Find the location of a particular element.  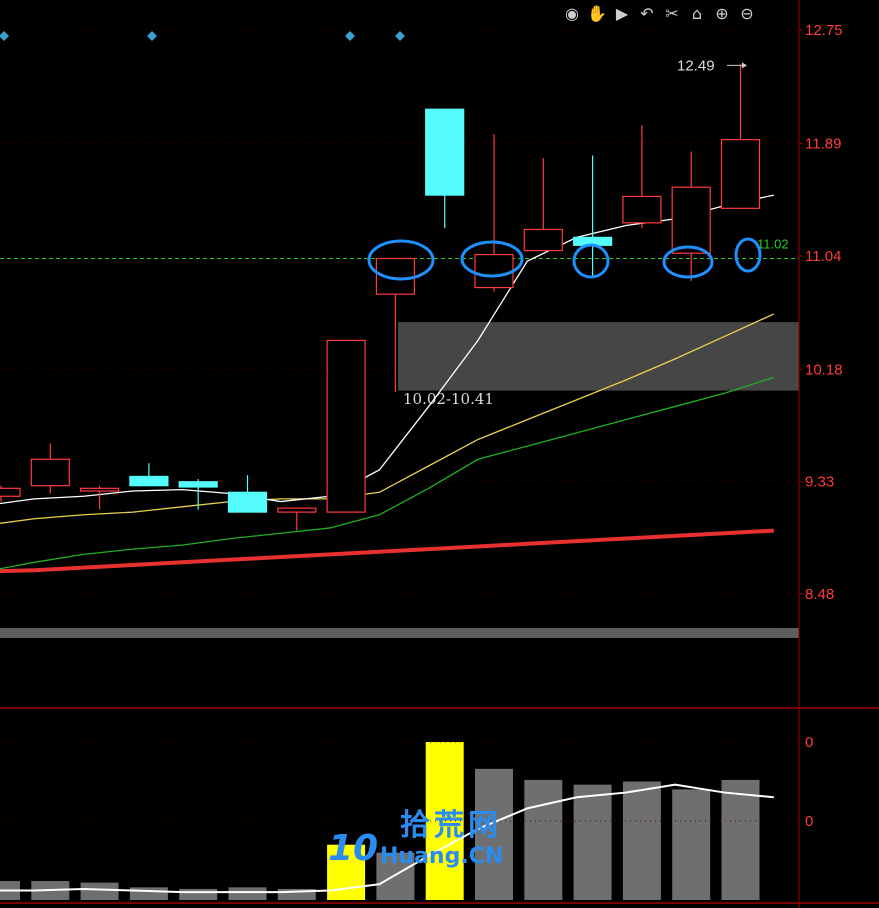

reference-label: 11.02 is located at coordinates (773, 244).